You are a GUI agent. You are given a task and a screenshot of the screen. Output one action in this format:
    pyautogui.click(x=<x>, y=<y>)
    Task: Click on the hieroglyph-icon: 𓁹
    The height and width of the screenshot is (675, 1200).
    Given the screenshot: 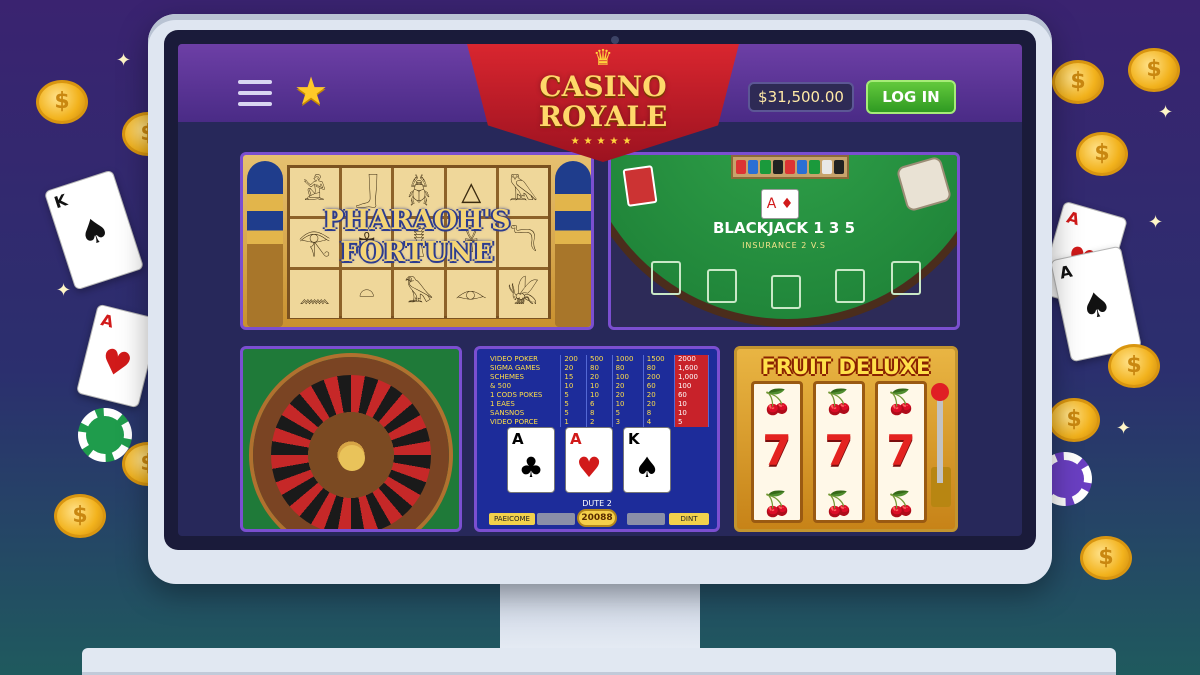 What is the action you would take?
    pyautogui.click(x=471, y=294)
    